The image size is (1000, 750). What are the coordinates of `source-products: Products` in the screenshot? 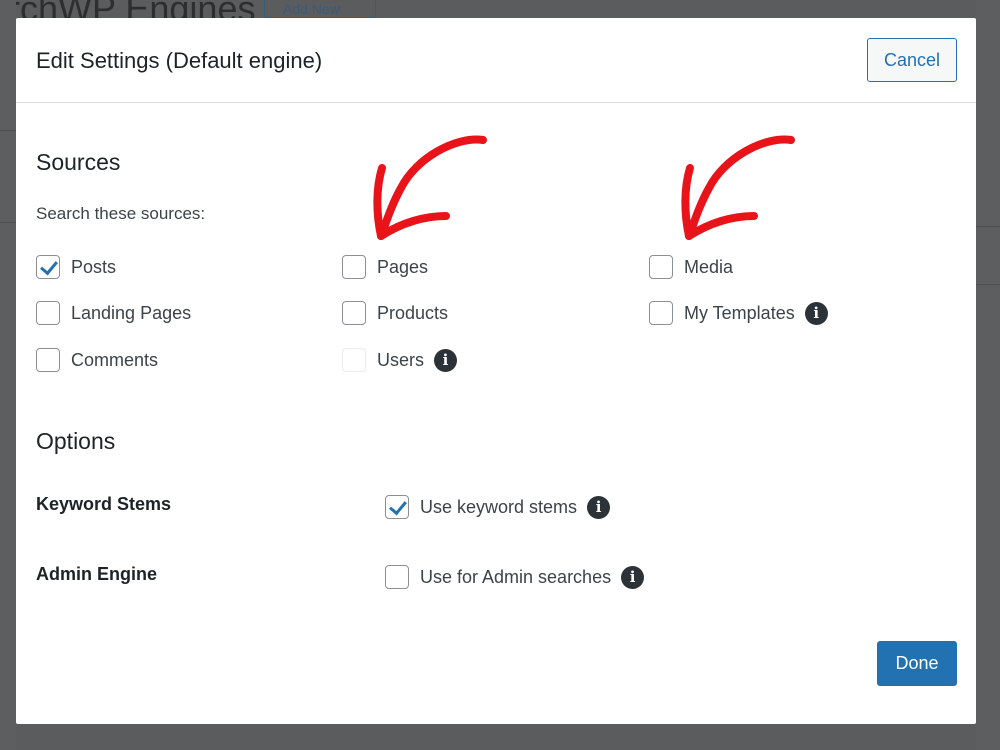 It's located at (395, 313).